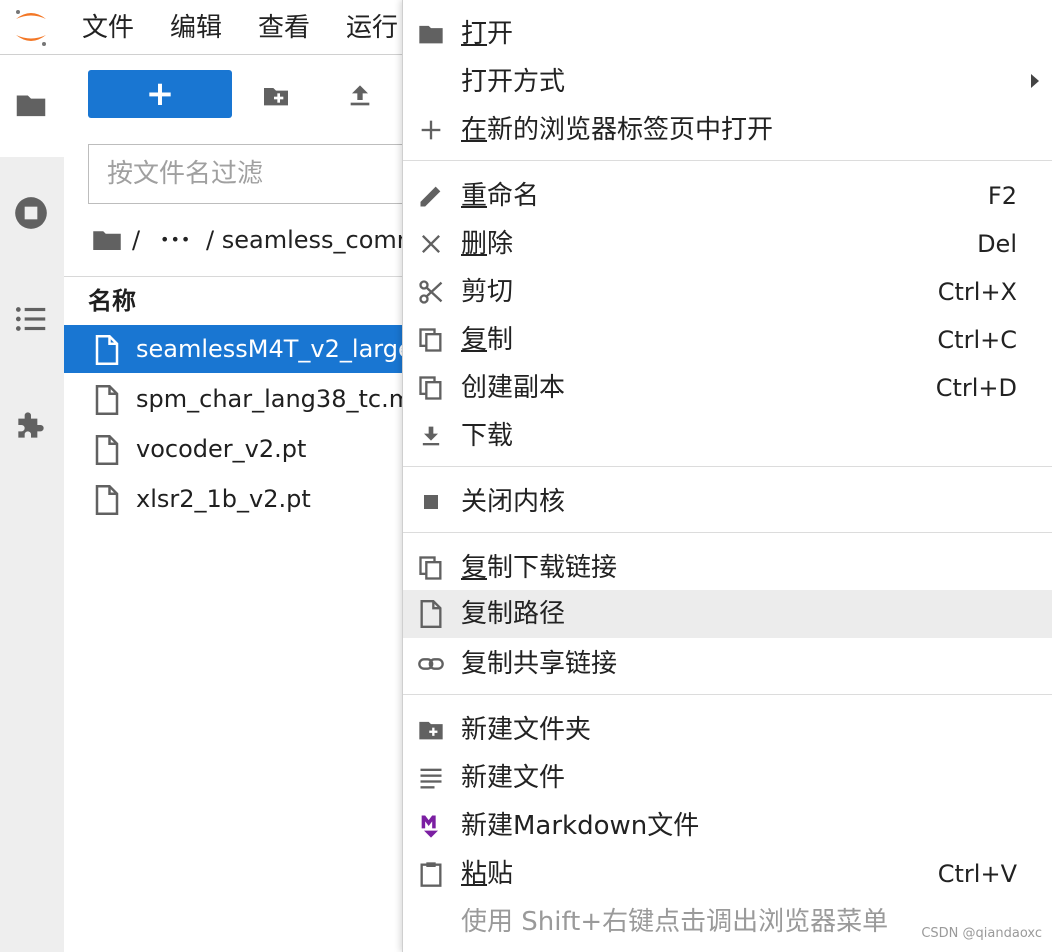 Image resolution: width=1052 pixels, height=952 pixels. Describe the element at coordinates (727, 388) in the screenshot. I see `menu-item-duplicate: 创建副本 Ctrl+D` at that location.